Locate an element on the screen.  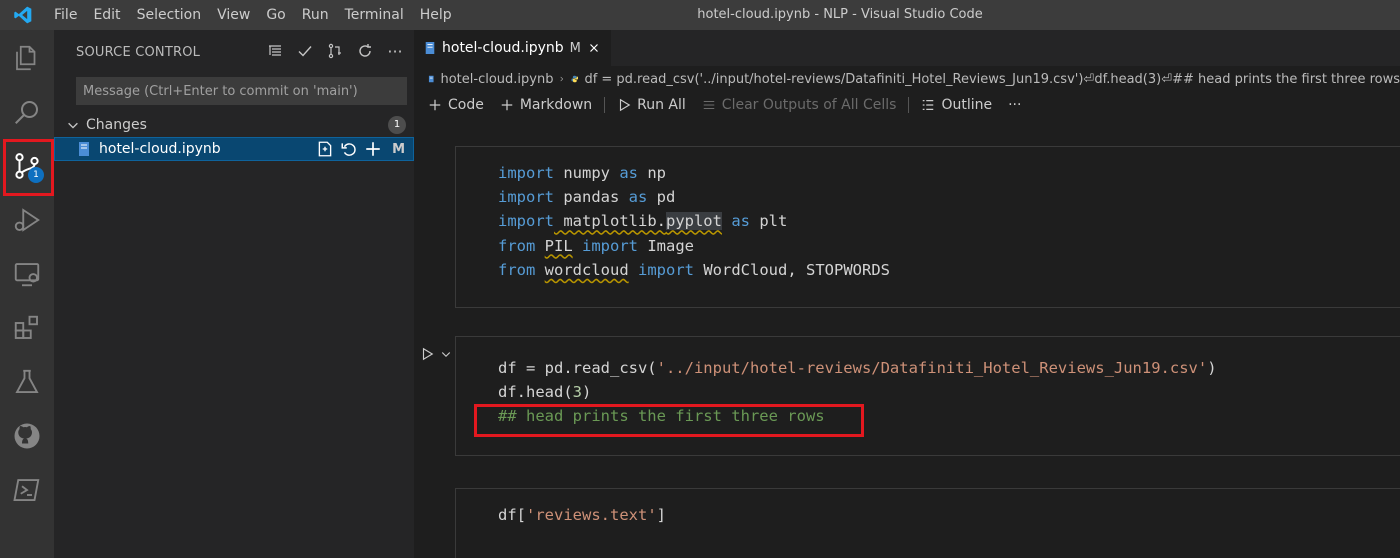
toolbar-more-button: ··· is located at coordinates (1014, 105).